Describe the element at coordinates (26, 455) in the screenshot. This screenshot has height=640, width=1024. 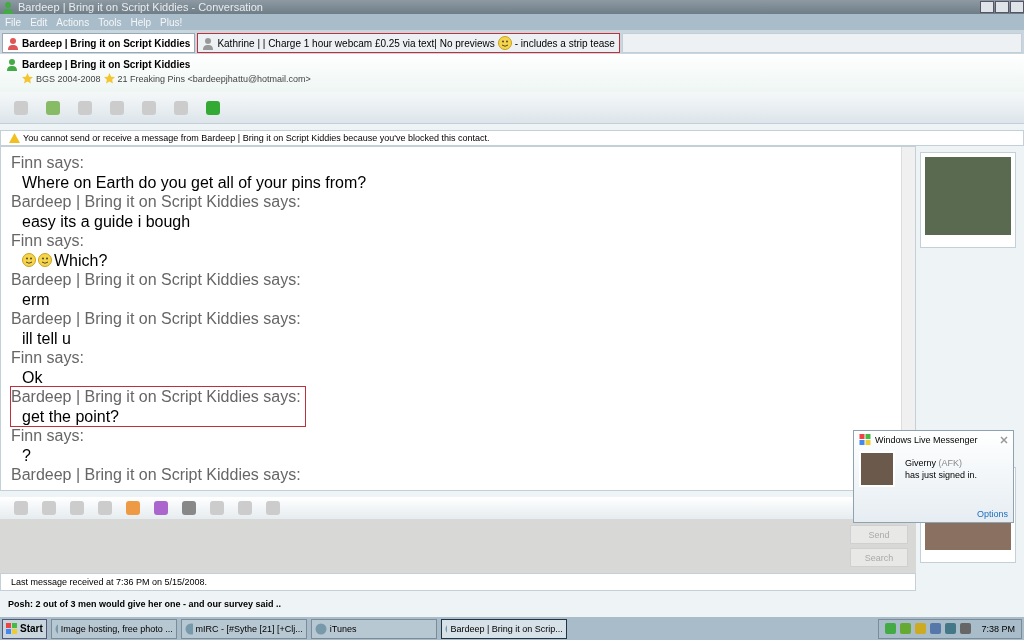
I see `message-text: ?` at that location.